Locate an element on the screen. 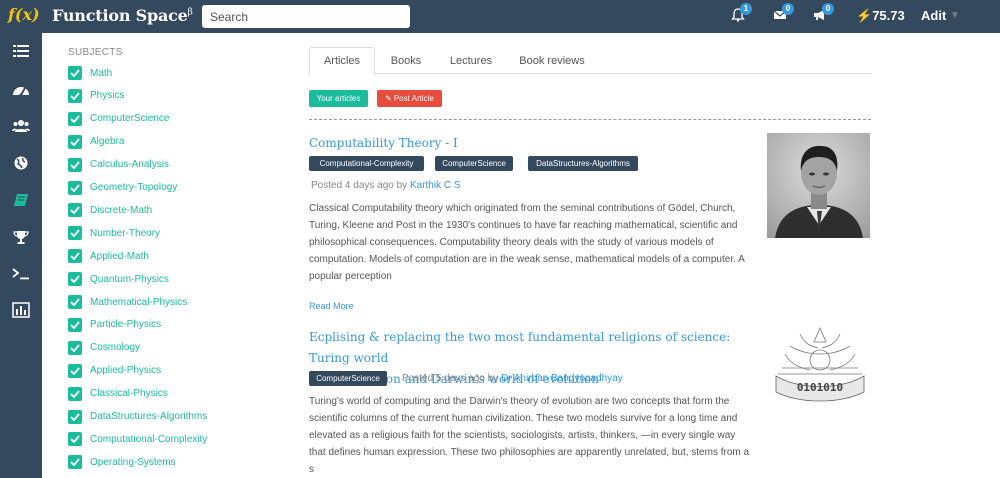 The width and height of the screenshot is (1000, 478). points-display: ⚡75.73 is located at coordinates (880, 16).